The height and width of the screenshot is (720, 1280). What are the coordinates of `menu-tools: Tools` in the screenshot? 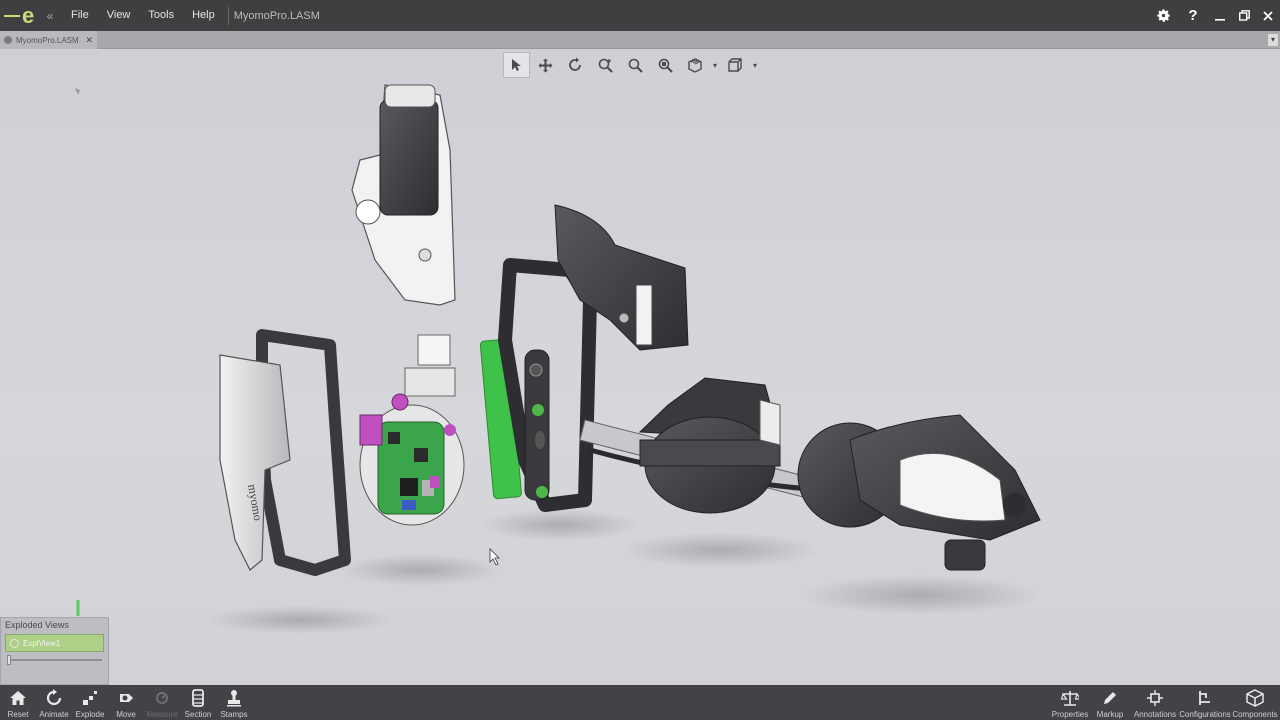 It's located at (161, 15).